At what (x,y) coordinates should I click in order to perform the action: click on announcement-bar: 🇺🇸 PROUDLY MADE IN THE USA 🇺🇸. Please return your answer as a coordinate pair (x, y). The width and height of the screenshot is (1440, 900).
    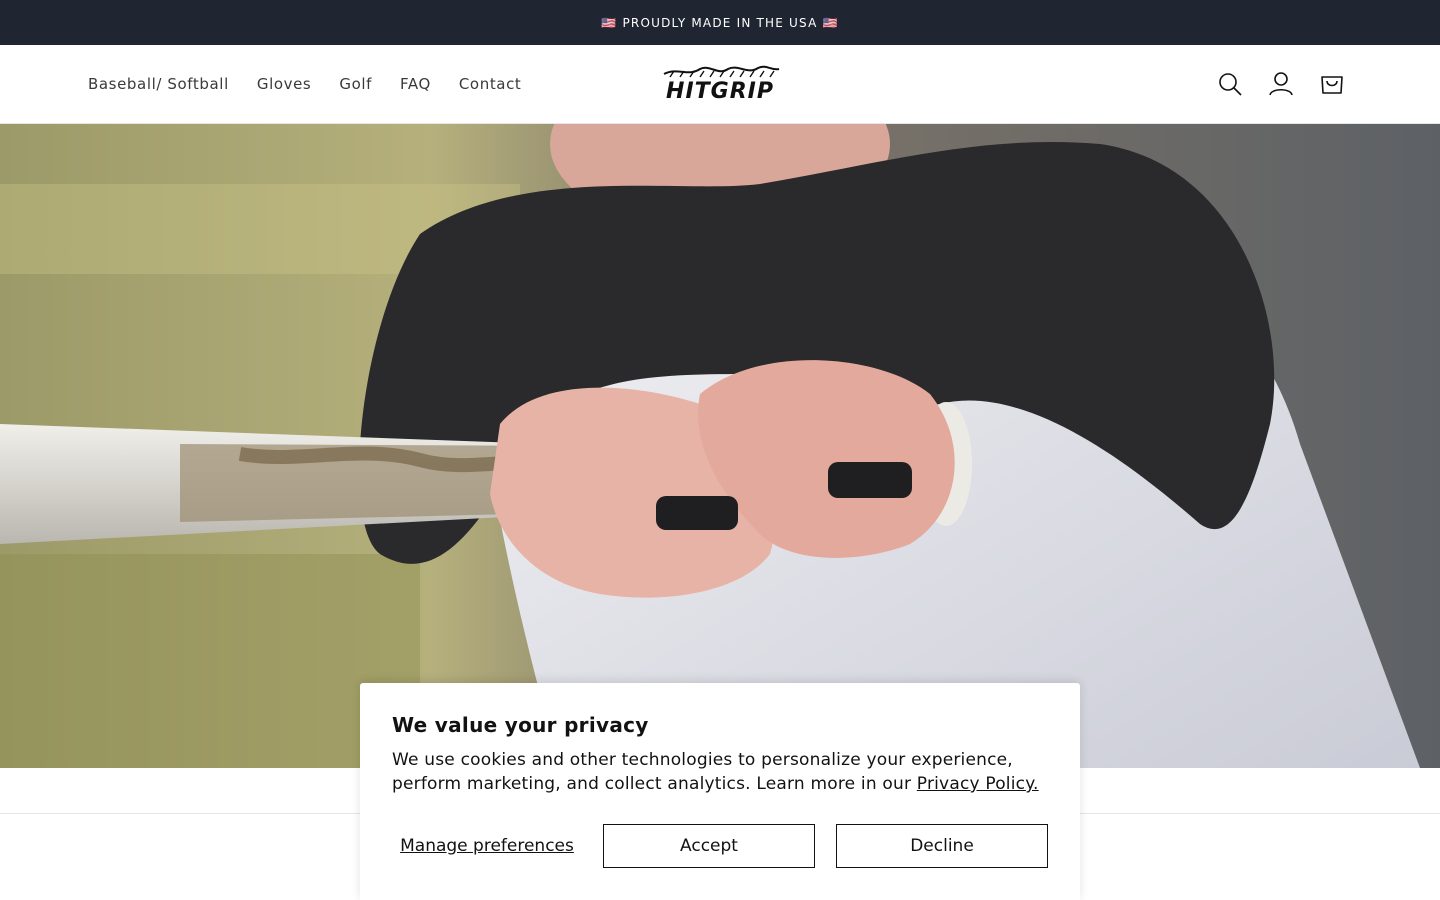
    Looking at the image, I should click on (720, 22).